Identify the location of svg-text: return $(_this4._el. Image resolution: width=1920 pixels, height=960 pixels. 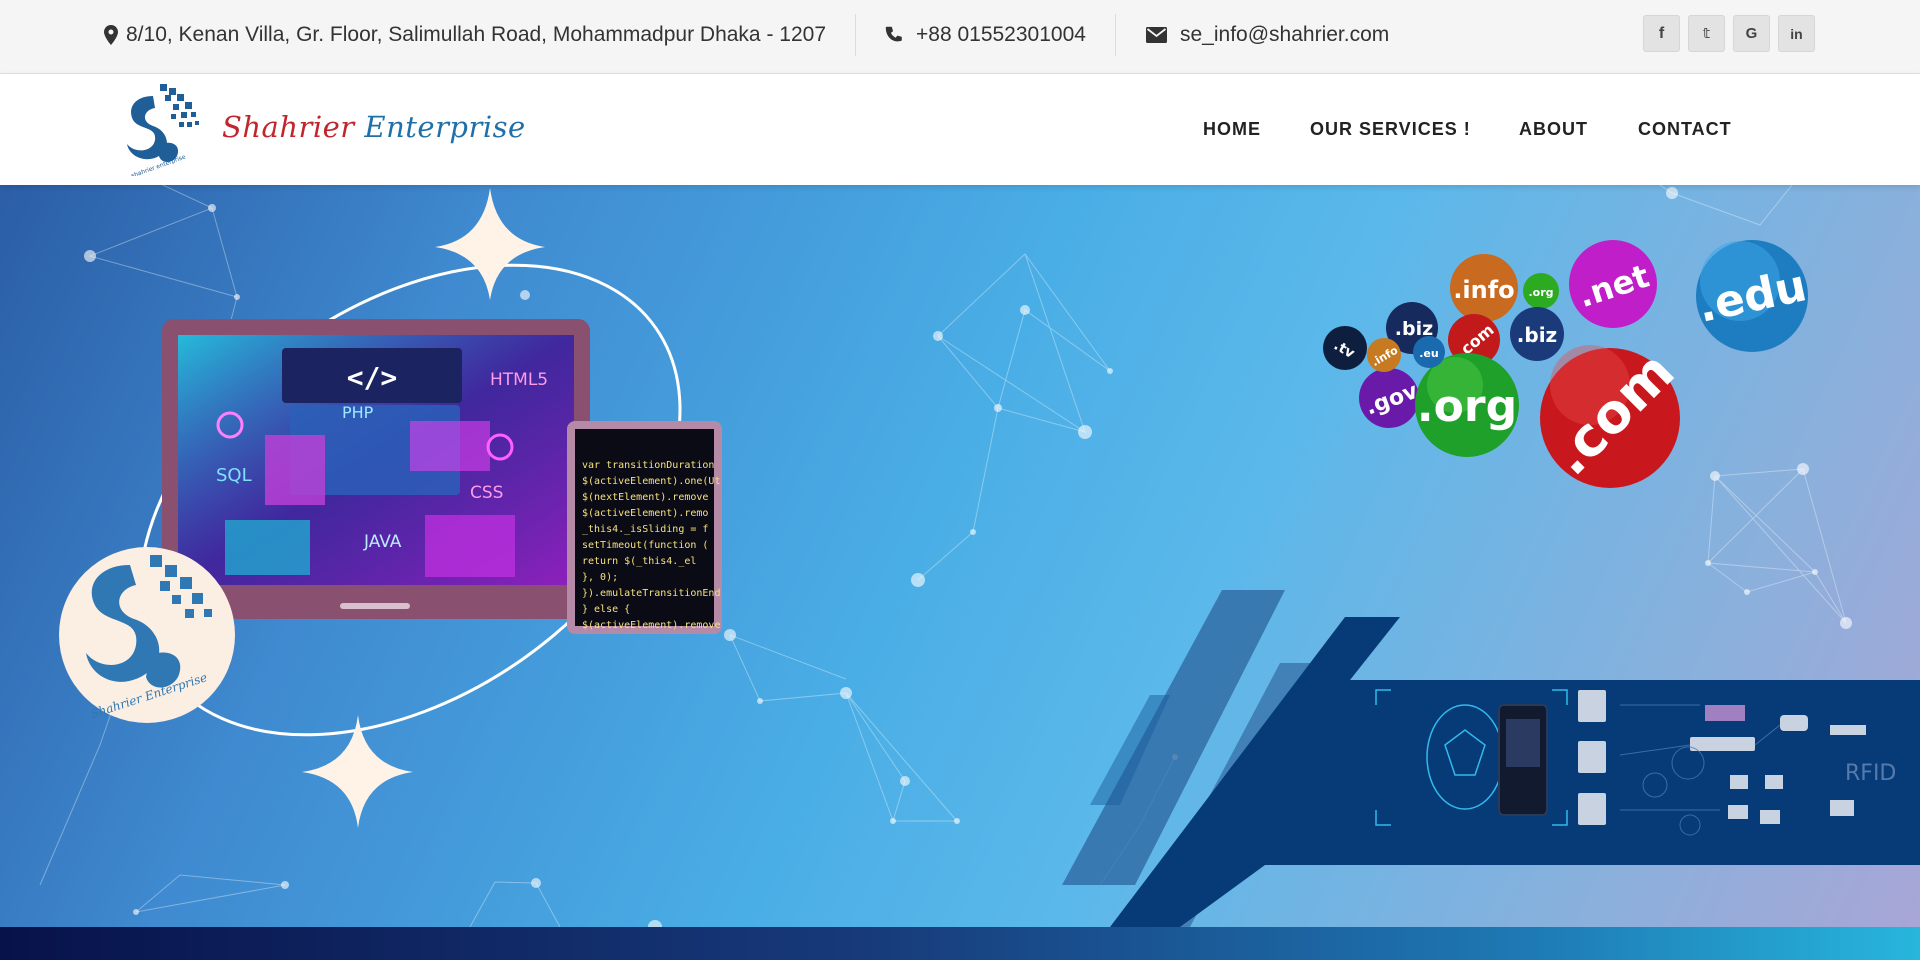
(639, 561).